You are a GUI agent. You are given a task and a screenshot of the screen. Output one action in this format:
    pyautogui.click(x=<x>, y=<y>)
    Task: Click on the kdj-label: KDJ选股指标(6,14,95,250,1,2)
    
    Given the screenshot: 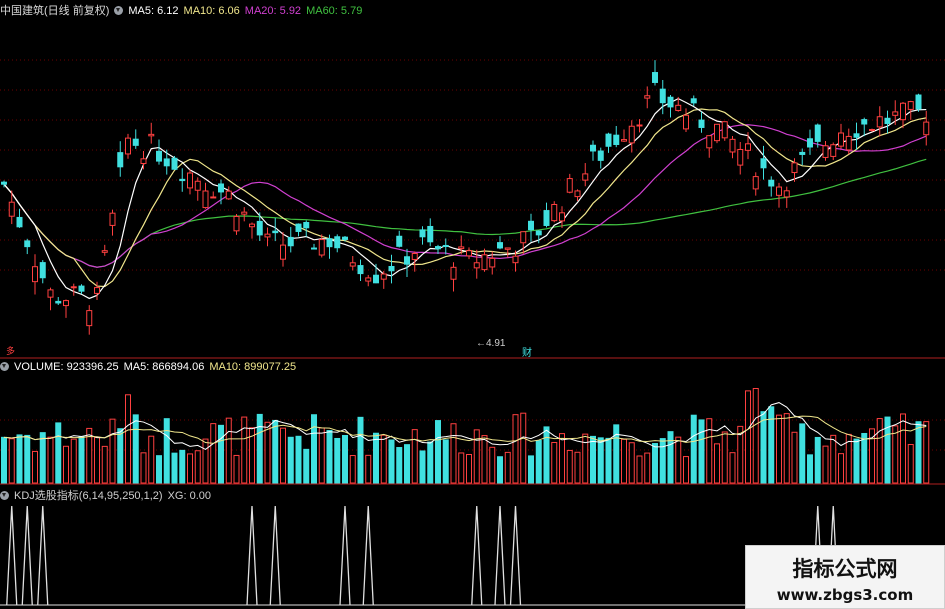 What is the action you would take?
    pyautogui.click(x=88, y=496)
    